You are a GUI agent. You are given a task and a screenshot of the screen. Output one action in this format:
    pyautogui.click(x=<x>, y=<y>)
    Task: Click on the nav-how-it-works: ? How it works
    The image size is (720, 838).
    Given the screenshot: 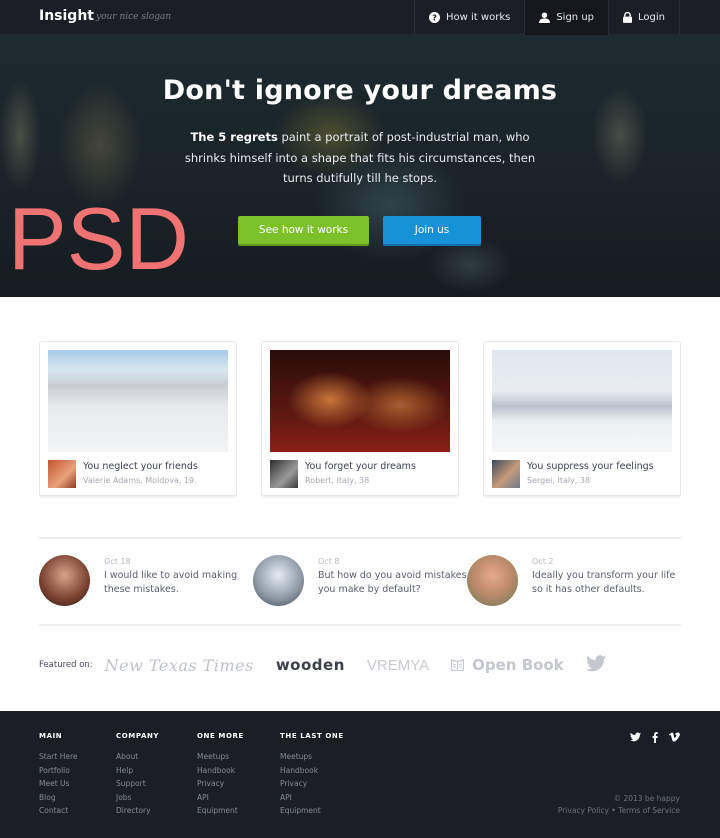 What is the action you would take?
    pyautogui.click(x=469, y=17)
    